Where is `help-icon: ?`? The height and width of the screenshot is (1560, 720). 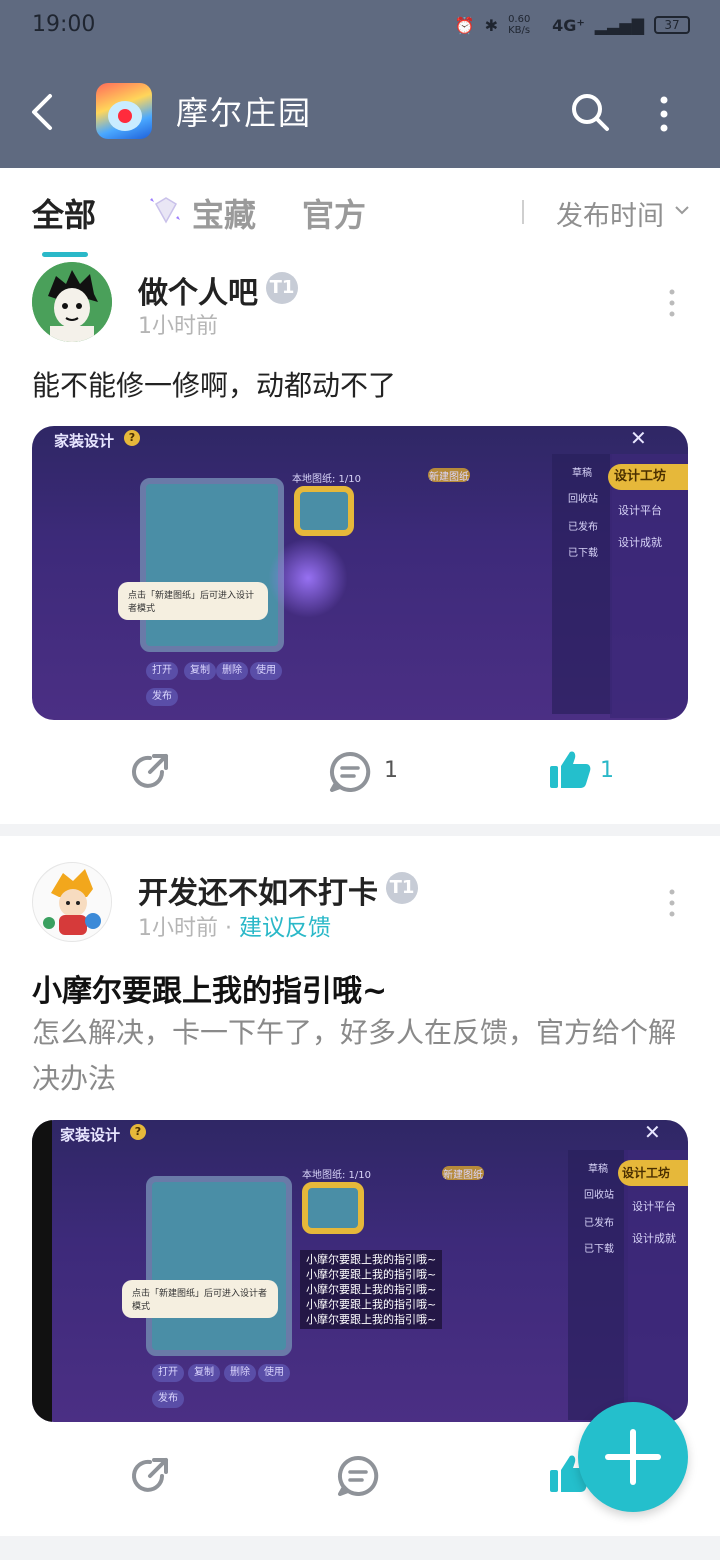
help-icon: ? is located at coordinates (138, 1132).